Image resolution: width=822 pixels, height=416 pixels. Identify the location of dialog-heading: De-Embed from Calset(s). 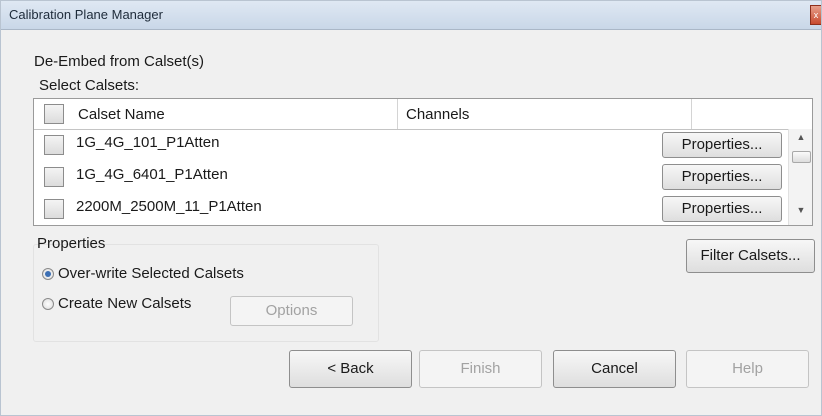
(119, 61).